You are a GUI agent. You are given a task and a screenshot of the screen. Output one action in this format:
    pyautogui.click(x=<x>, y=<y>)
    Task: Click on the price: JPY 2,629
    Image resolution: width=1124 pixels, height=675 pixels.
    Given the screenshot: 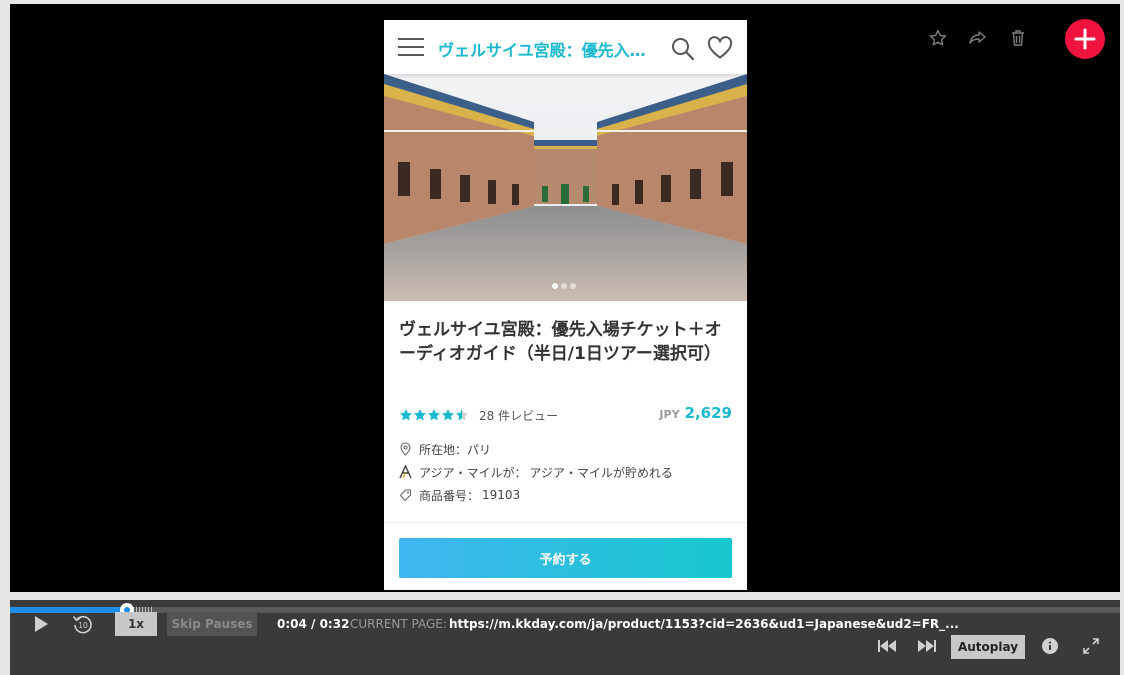 What is the action you would take?
    pyautogui.click(x=695, y=413)
    